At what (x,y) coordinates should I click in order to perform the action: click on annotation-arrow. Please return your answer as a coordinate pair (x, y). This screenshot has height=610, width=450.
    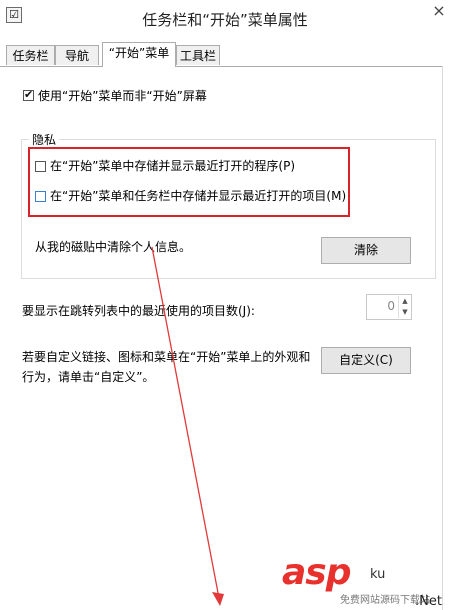
    Looking at the image, I should click on (187, 426).